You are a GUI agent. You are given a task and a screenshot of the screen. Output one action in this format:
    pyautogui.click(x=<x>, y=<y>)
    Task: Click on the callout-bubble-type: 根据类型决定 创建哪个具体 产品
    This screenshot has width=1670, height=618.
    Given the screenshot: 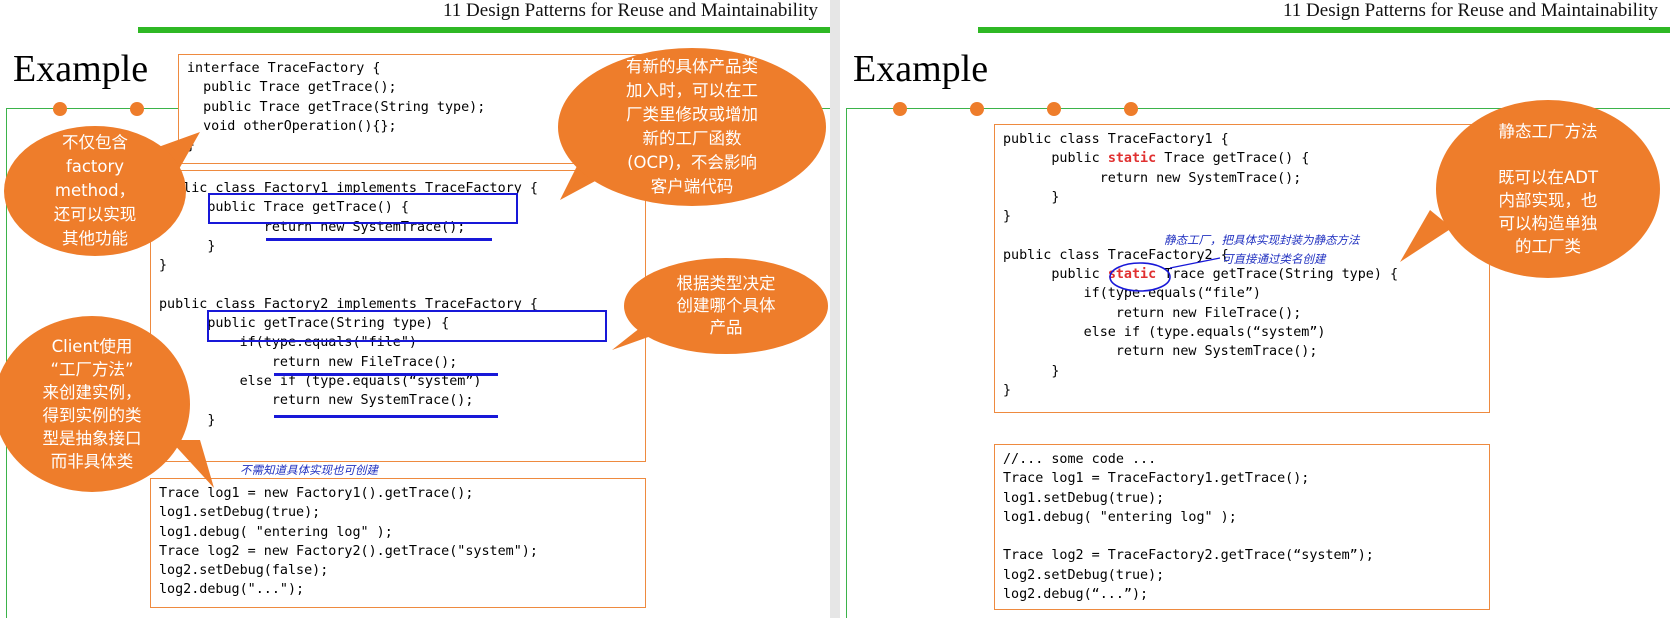 What is the action you would take?
    pyautogui.click(x=726, y=306)
    